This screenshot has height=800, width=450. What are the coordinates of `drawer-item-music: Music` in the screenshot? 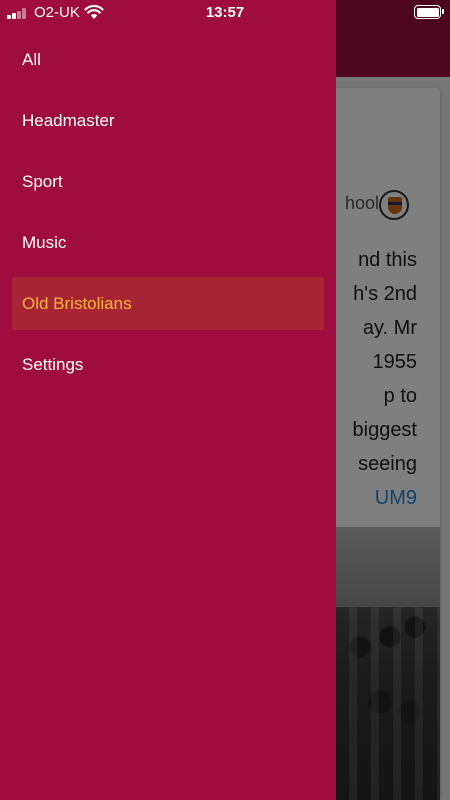 It's located at (168, 242).